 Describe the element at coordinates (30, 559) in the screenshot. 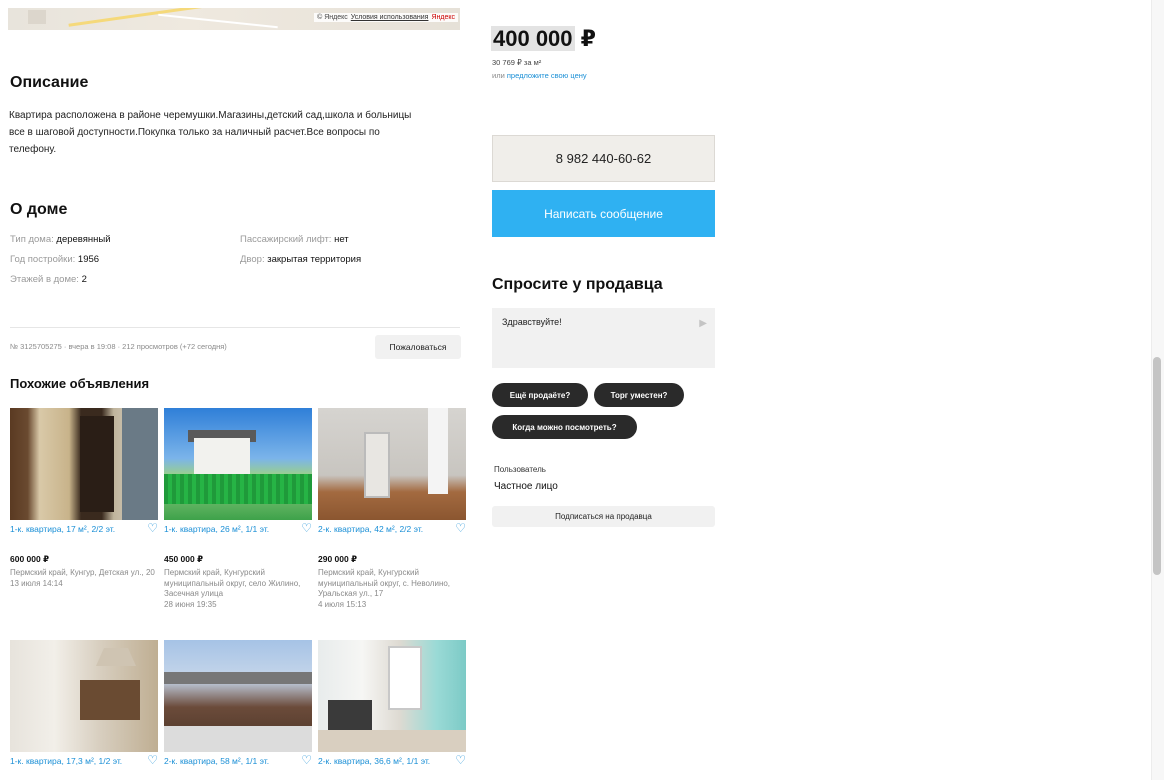

I see `listing-price: 600 000 ₽` at that location.